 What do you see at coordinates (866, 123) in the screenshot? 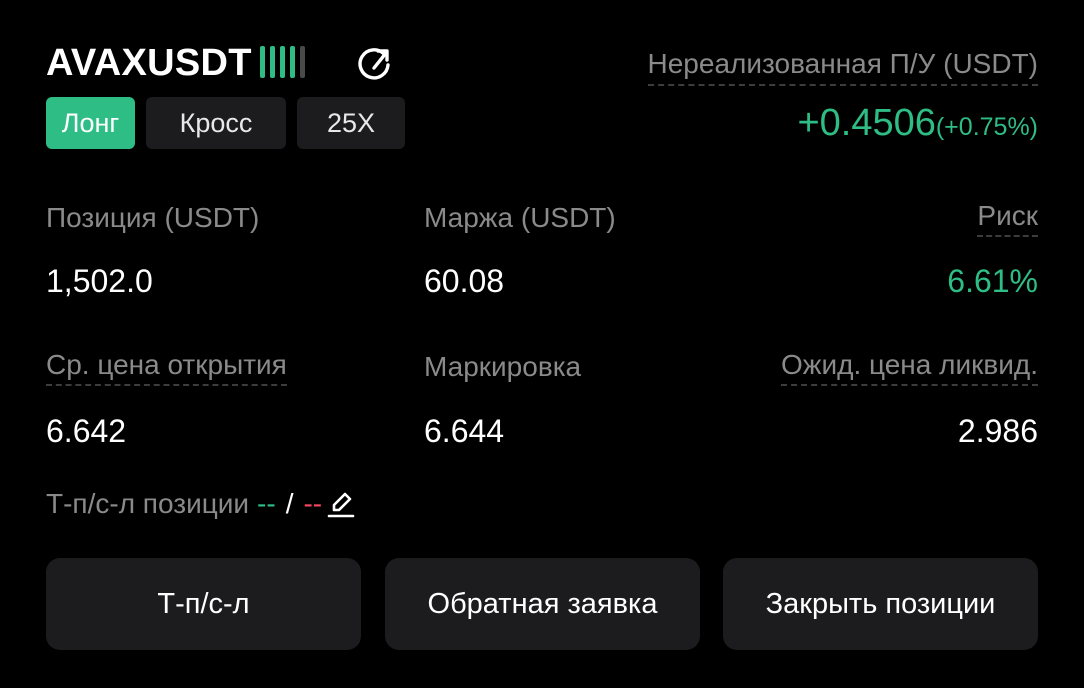
I see `pnl-amount: +0.4506` at bounding box center [866, 123].